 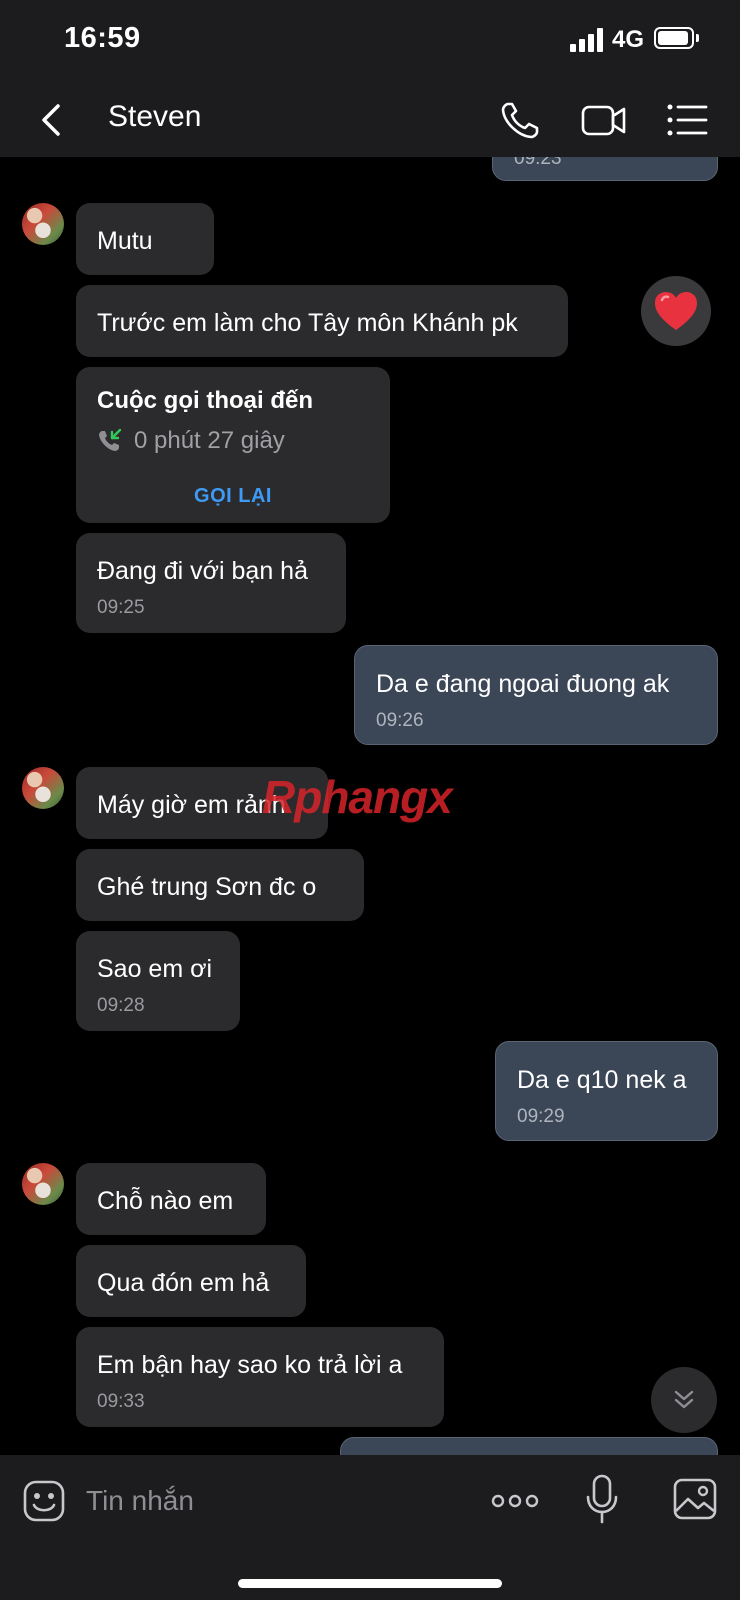 I want to click on message-bubble: Sao em ơi 09:28, so click(x=158, y=981).